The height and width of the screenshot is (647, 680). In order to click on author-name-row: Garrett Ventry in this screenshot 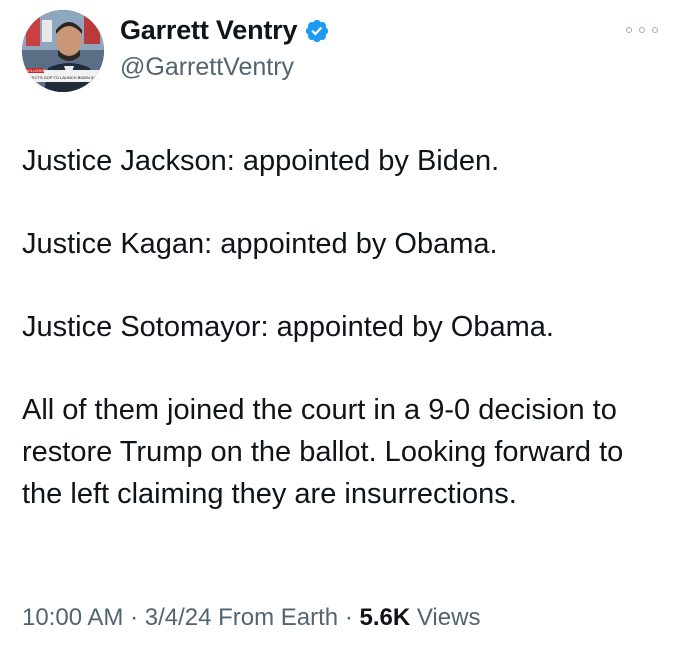, I will do `click(225, 30)`.